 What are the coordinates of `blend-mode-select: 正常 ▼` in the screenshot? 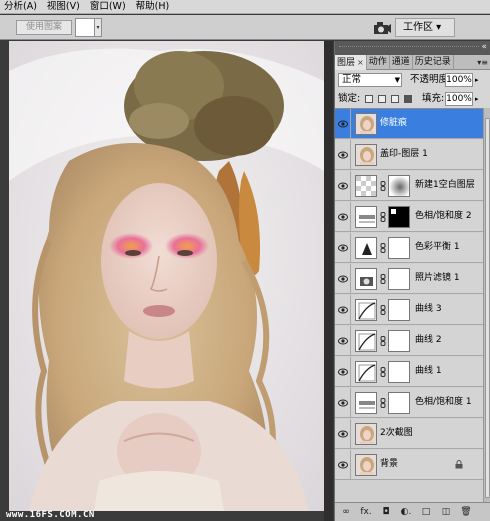 It's located at (370, 80).